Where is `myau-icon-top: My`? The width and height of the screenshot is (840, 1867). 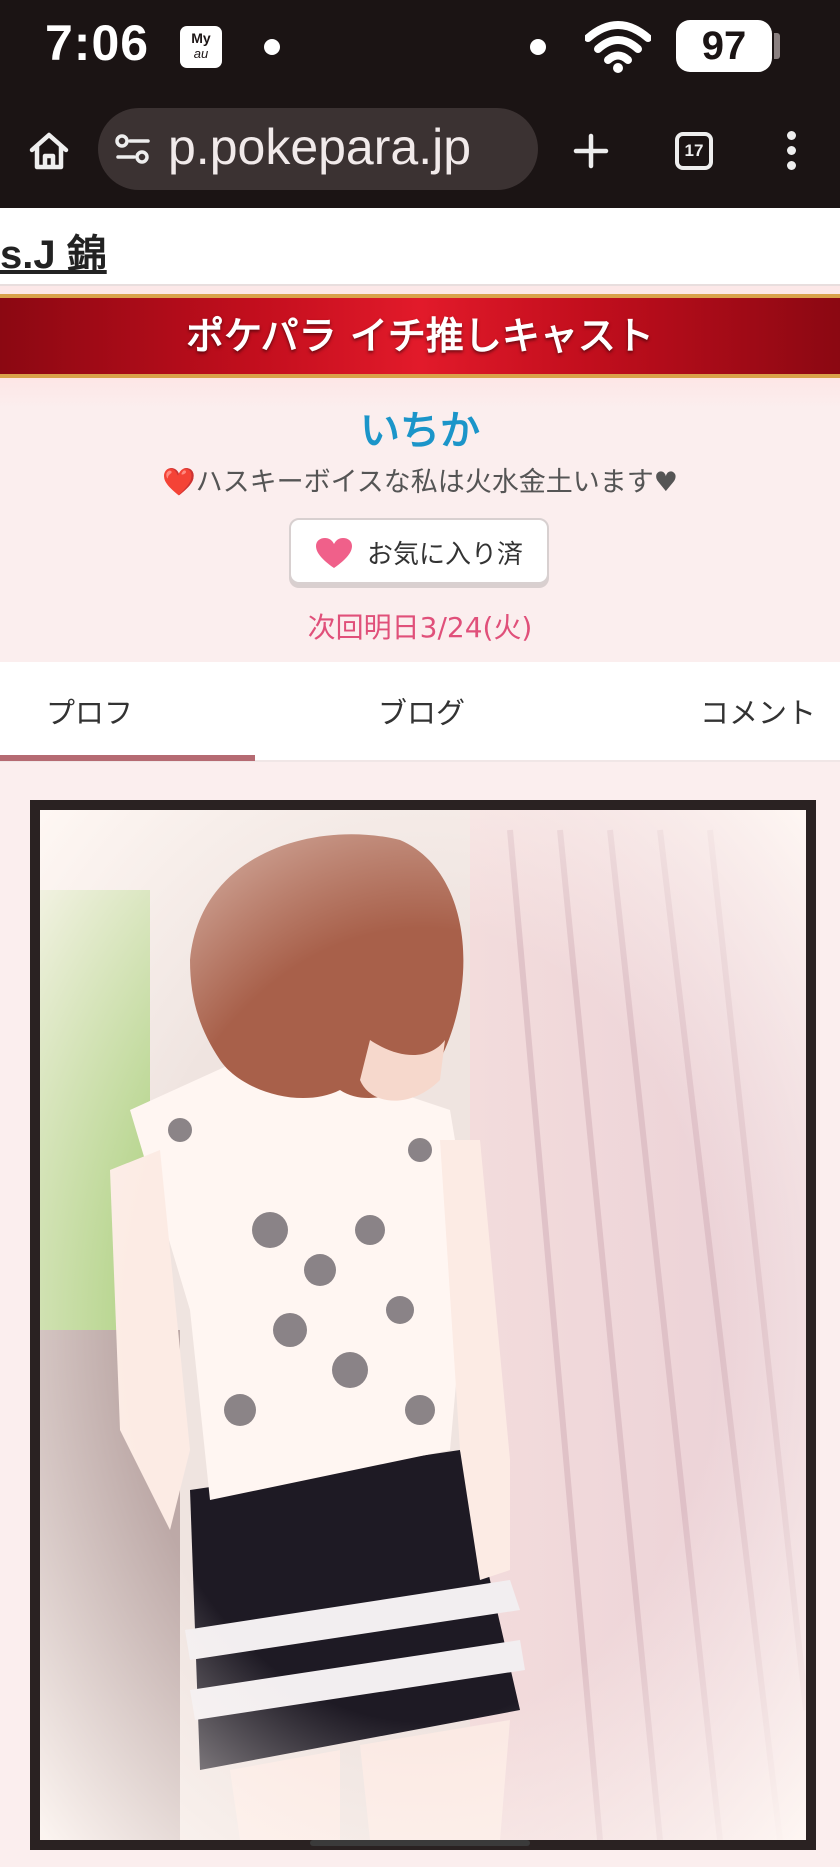
myau-icon-top: My is located at coordinates (201, 38).